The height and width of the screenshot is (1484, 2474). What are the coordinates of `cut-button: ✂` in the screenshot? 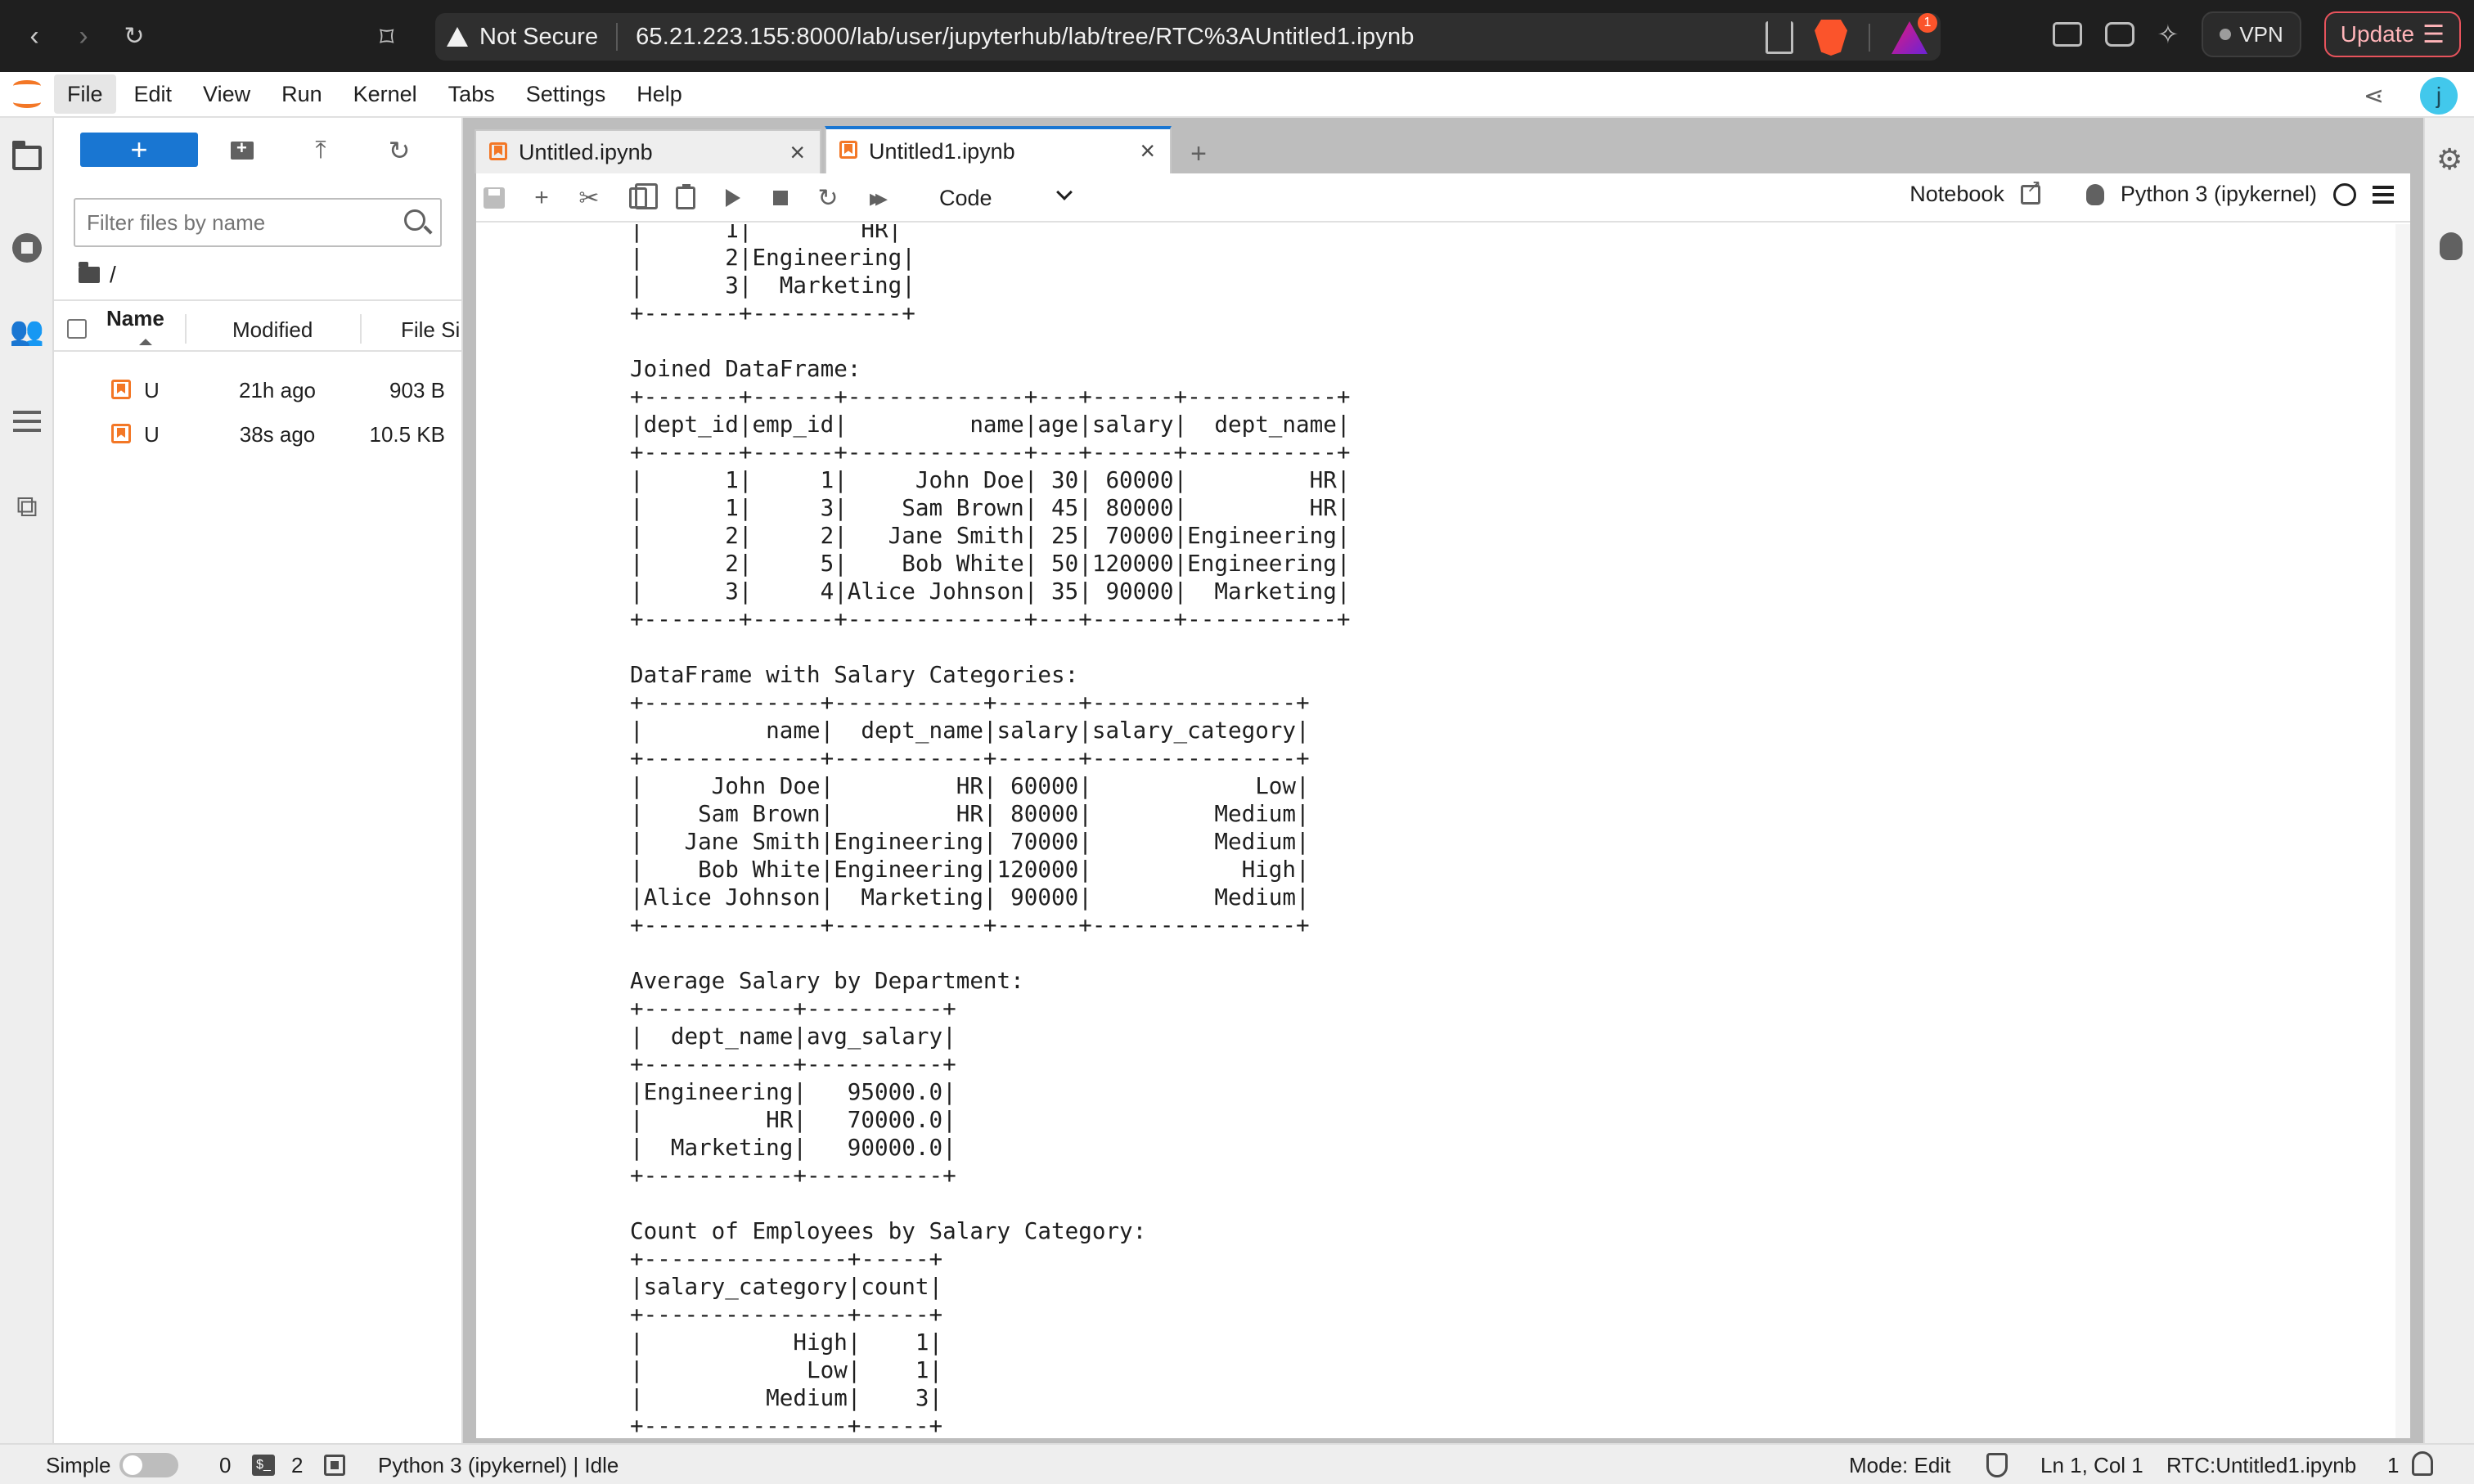 It's located at (589, 198).